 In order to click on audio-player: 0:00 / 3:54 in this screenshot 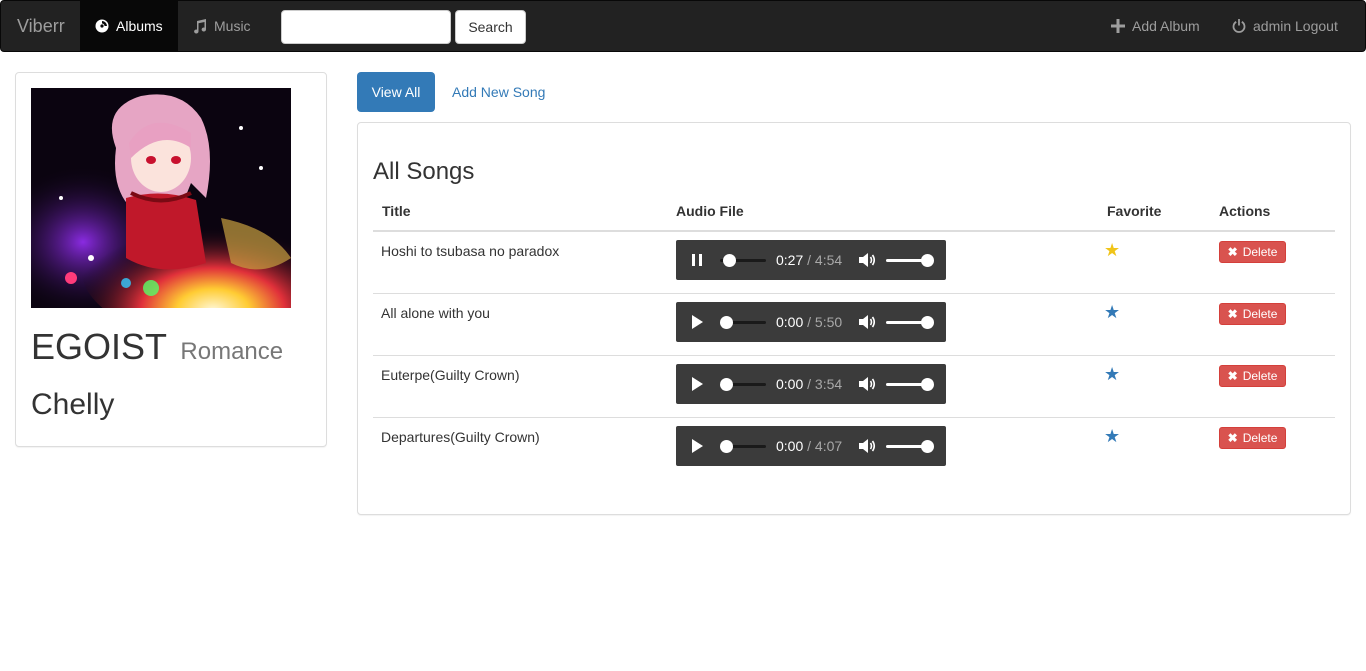, I will do `click(811, 384)`.